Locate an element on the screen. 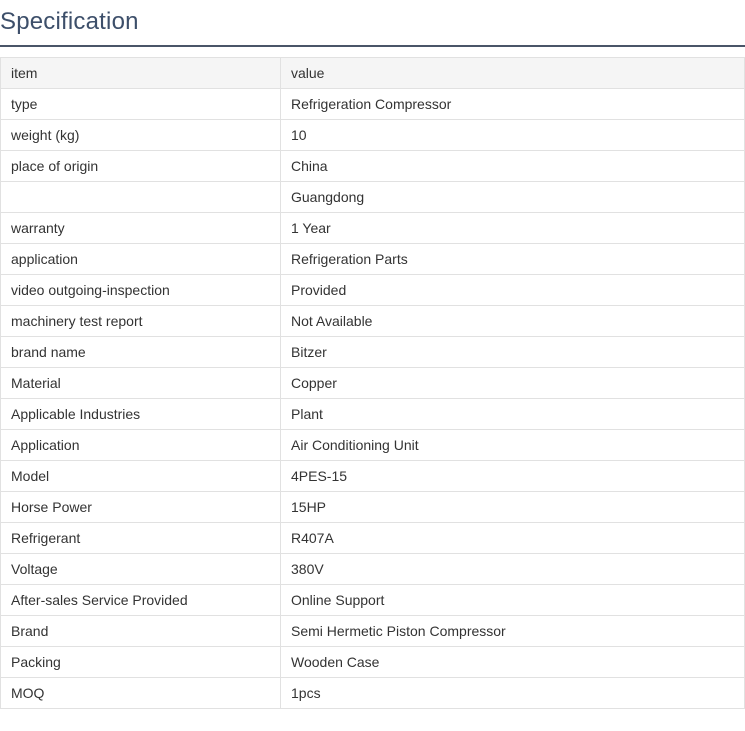  table-row: Brand Semi Hermetic Piston Compressor is located at coordinates (372, 631).